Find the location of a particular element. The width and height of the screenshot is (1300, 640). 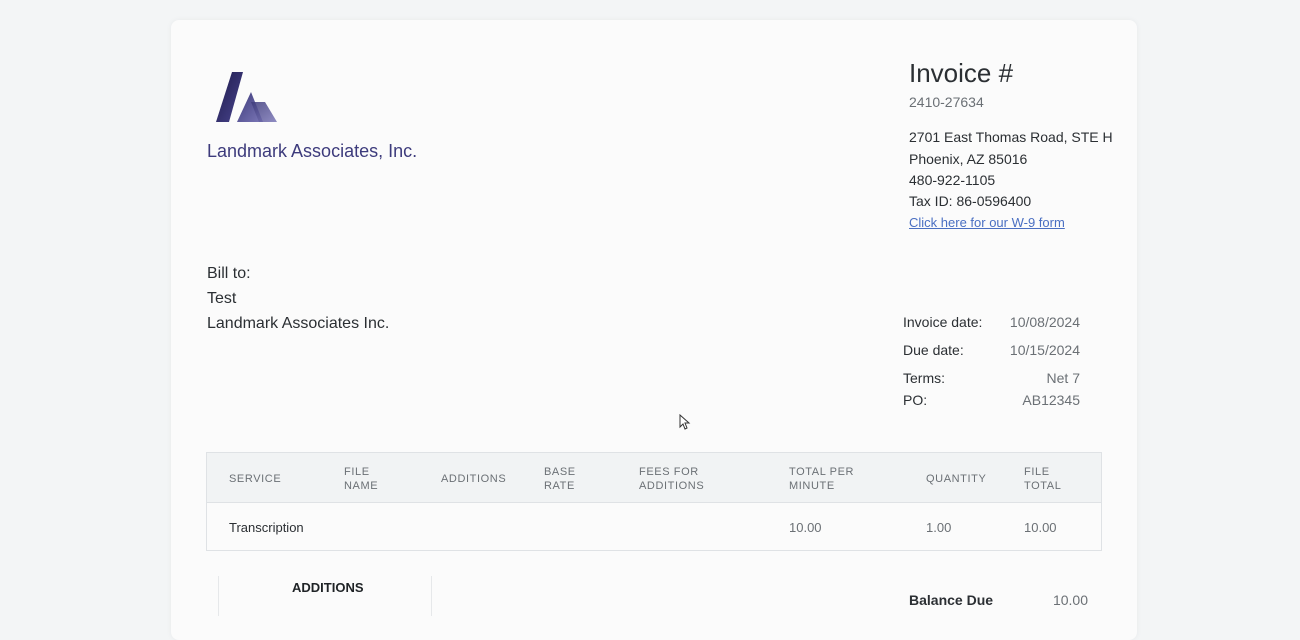

terms-value: Net 7 is located at coordinates (1063, 378).